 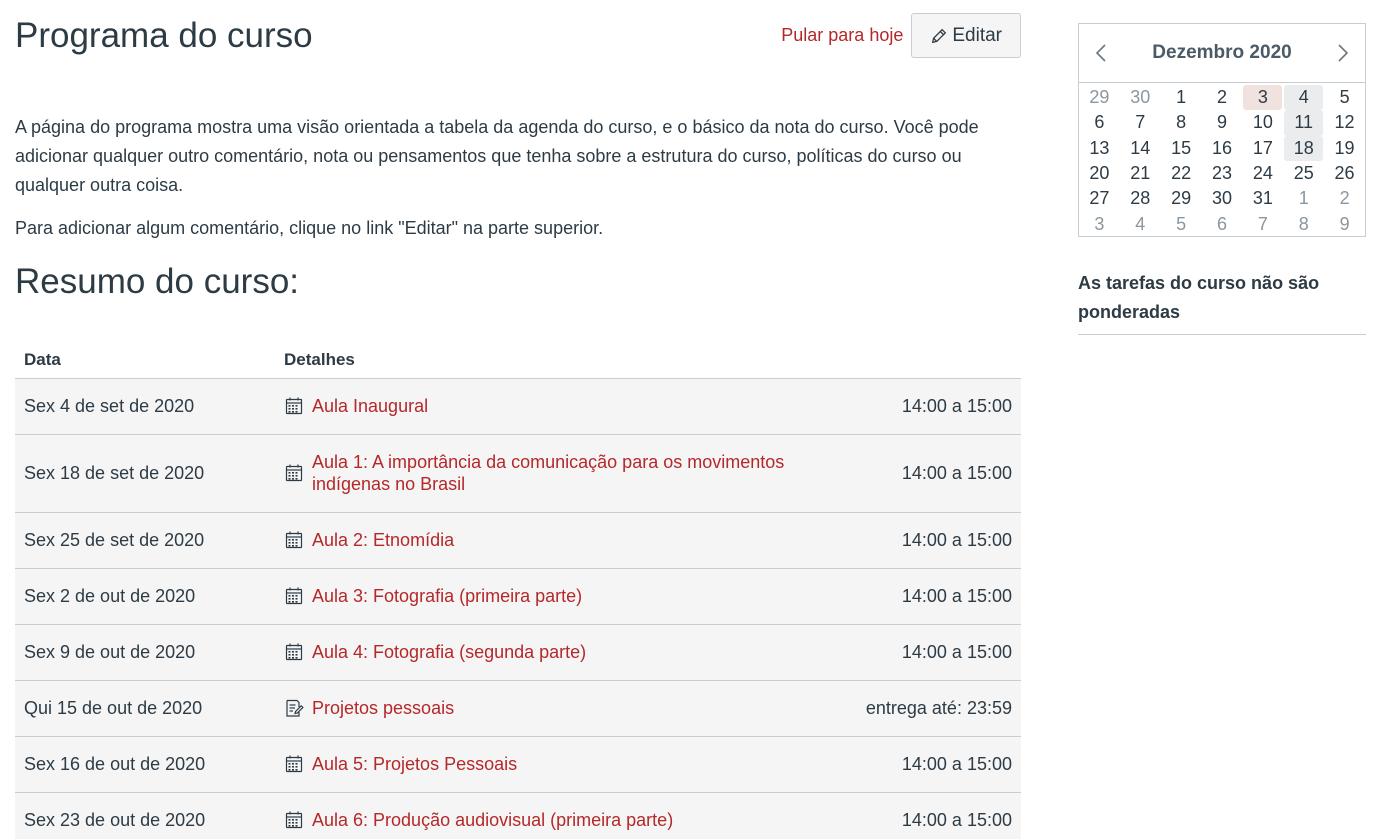 What do you see at coordinates (1262, 173) in the screenshot?
I see `calendar-day: 24` at bounding box center [1262, 173].